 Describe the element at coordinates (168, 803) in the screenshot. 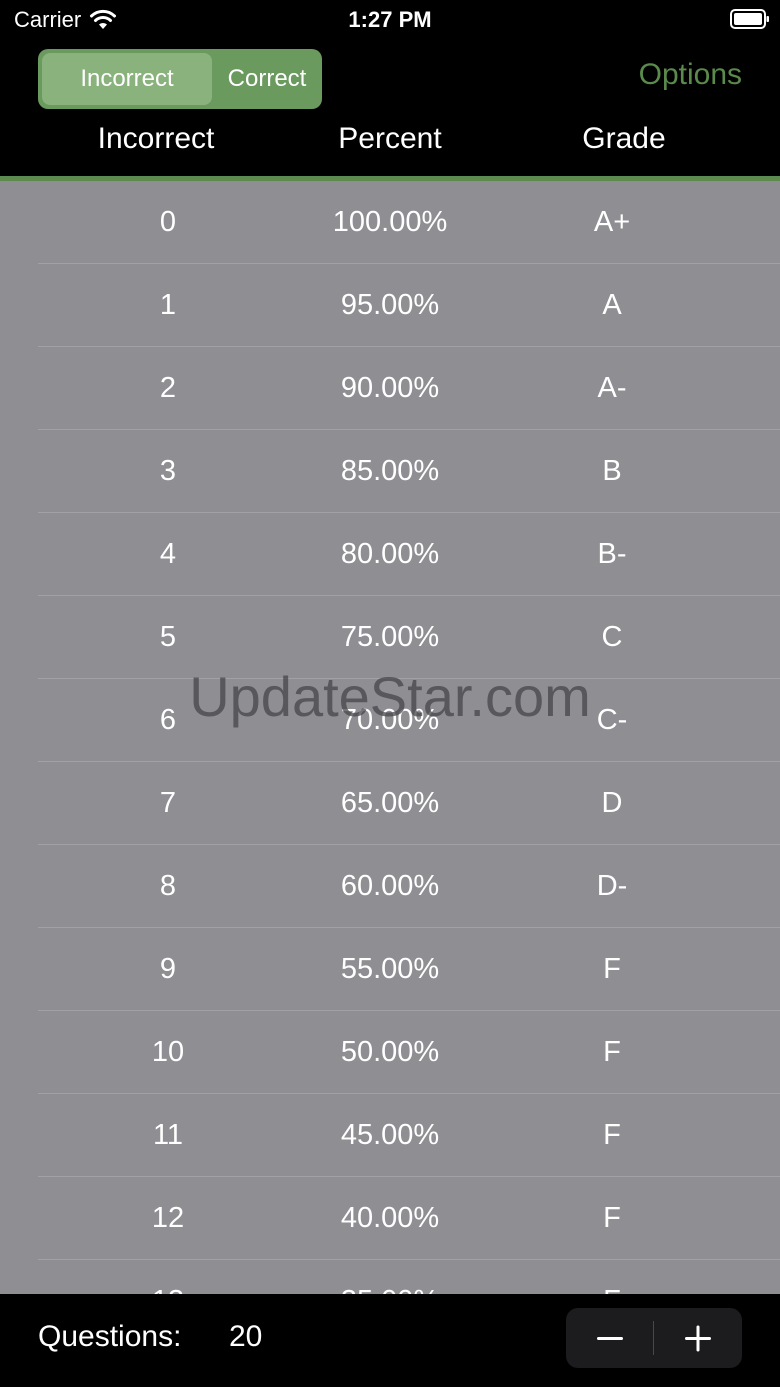

I see `incorrect-cell: 7` at that location.